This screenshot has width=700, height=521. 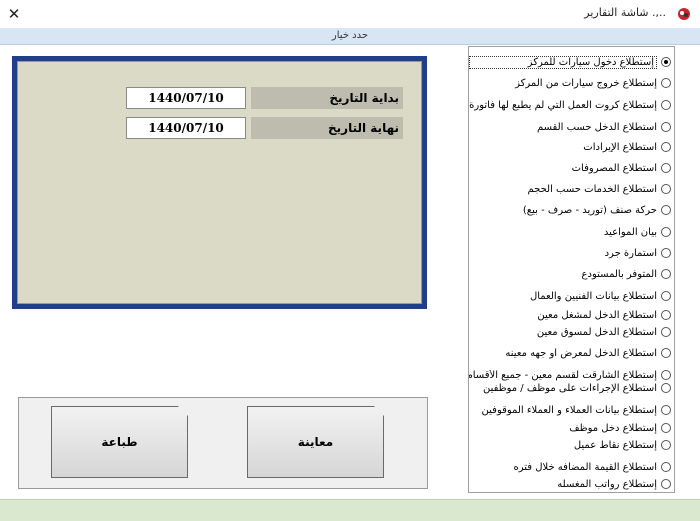 What do you see at coordinates (620, 147) in the screenshot?
I see `report-option-label: استطلاع الإيرادات` at bounding box center [620, 147].